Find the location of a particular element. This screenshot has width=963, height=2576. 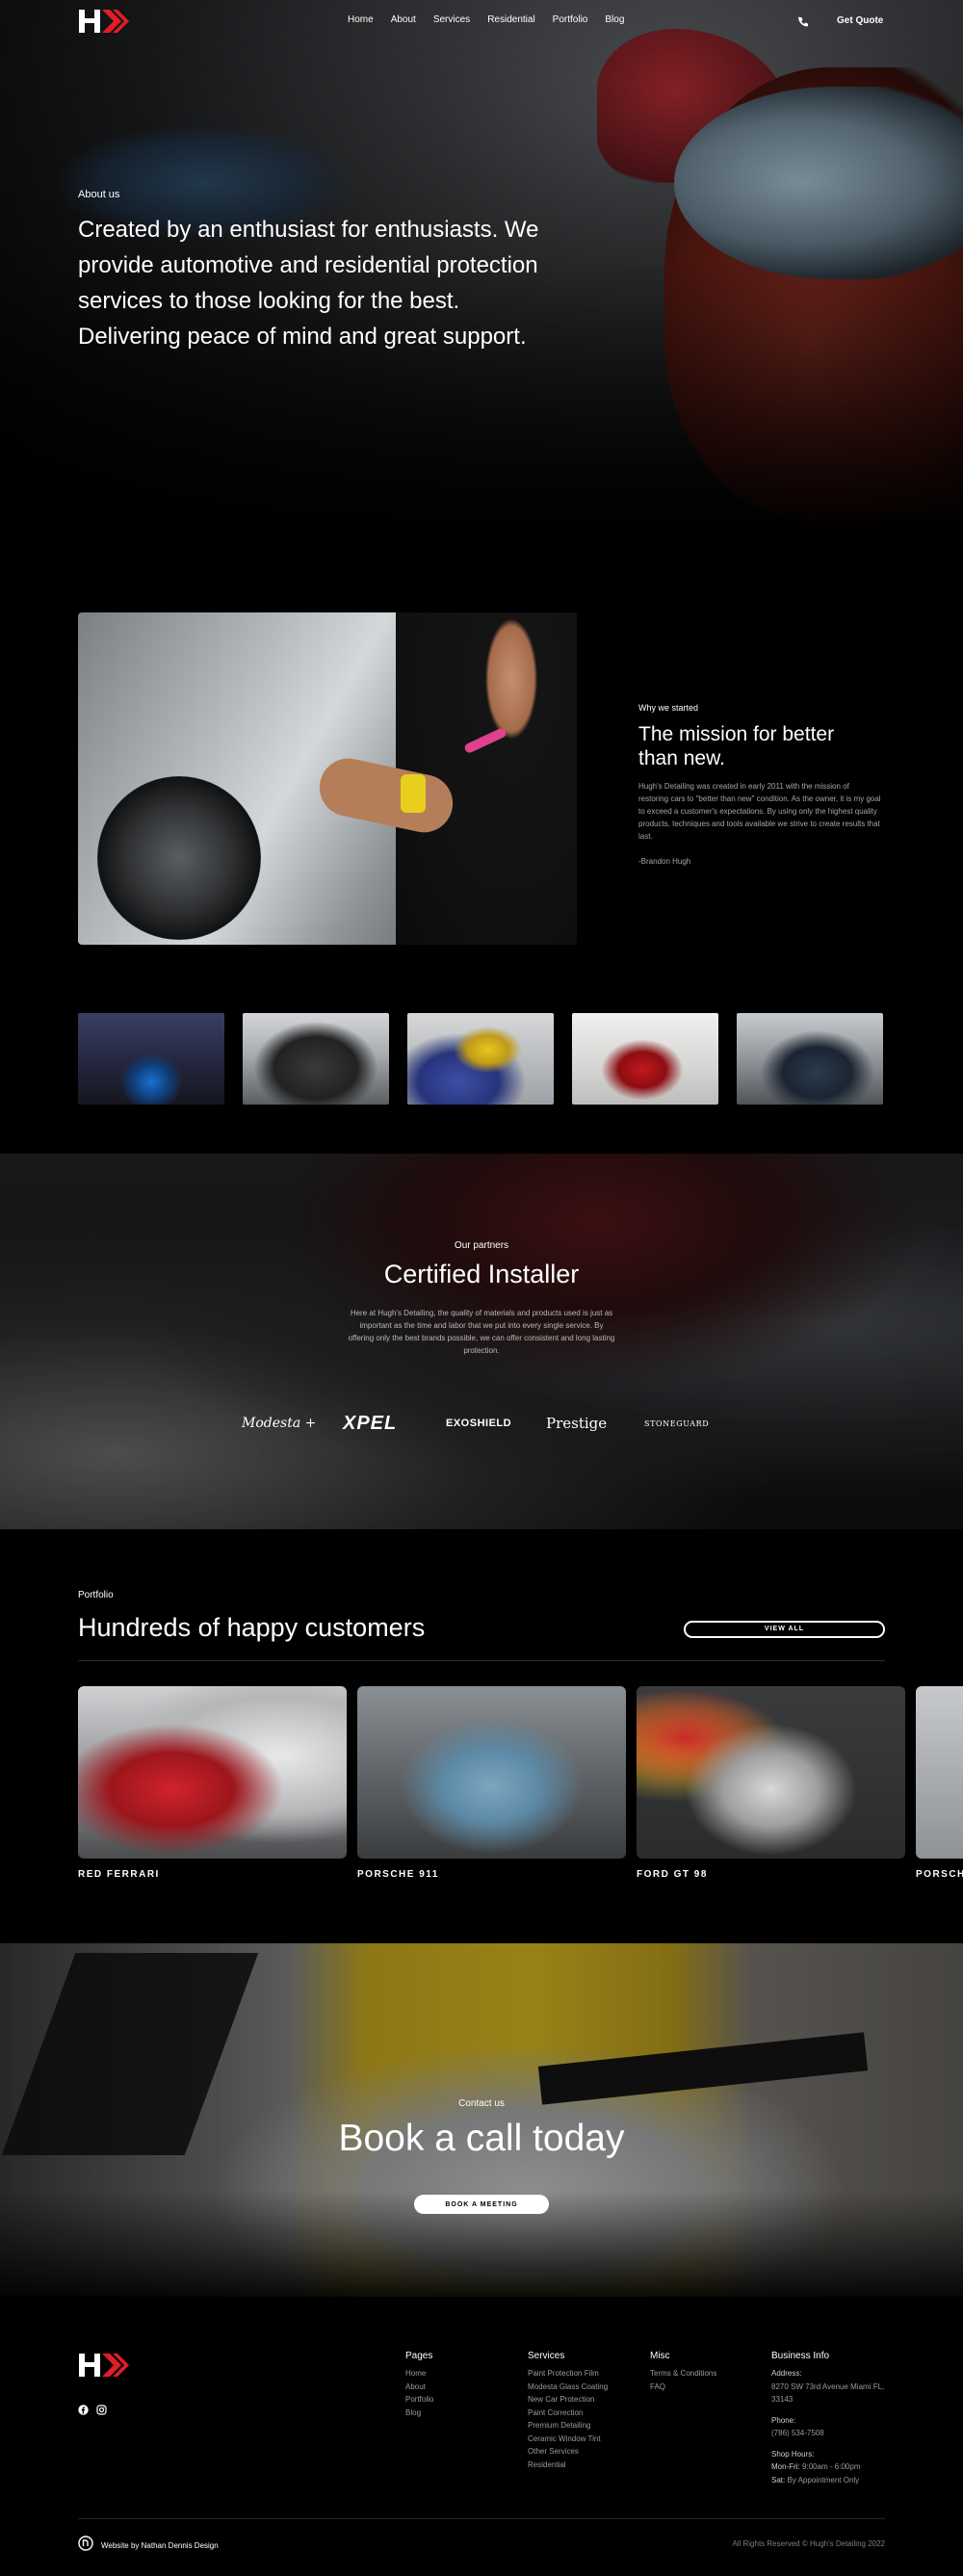

photo-wheel is located at coordinates (179, 858).